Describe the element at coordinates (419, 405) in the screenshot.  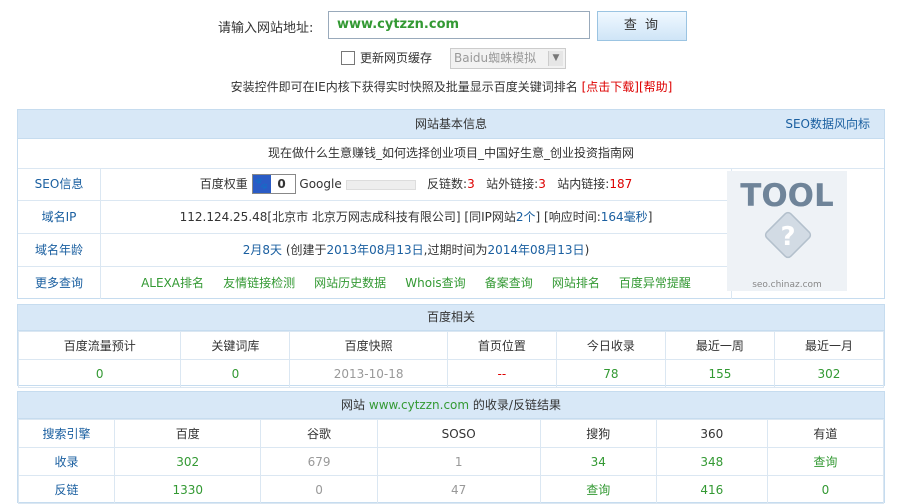
I see `header-site-link: www.cytzzn.com` at that location.